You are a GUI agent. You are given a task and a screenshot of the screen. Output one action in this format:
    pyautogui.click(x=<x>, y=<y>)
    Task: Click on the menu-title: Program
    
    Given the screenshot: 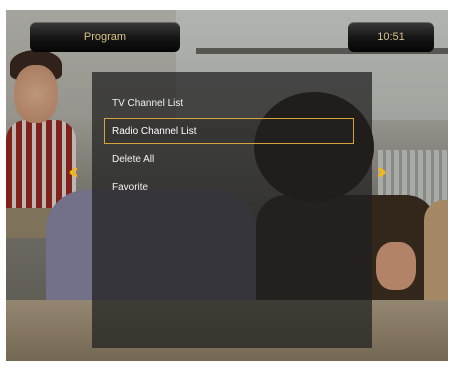 What is the action you would take?
    pyautogui.click(x=105, y=37)
    